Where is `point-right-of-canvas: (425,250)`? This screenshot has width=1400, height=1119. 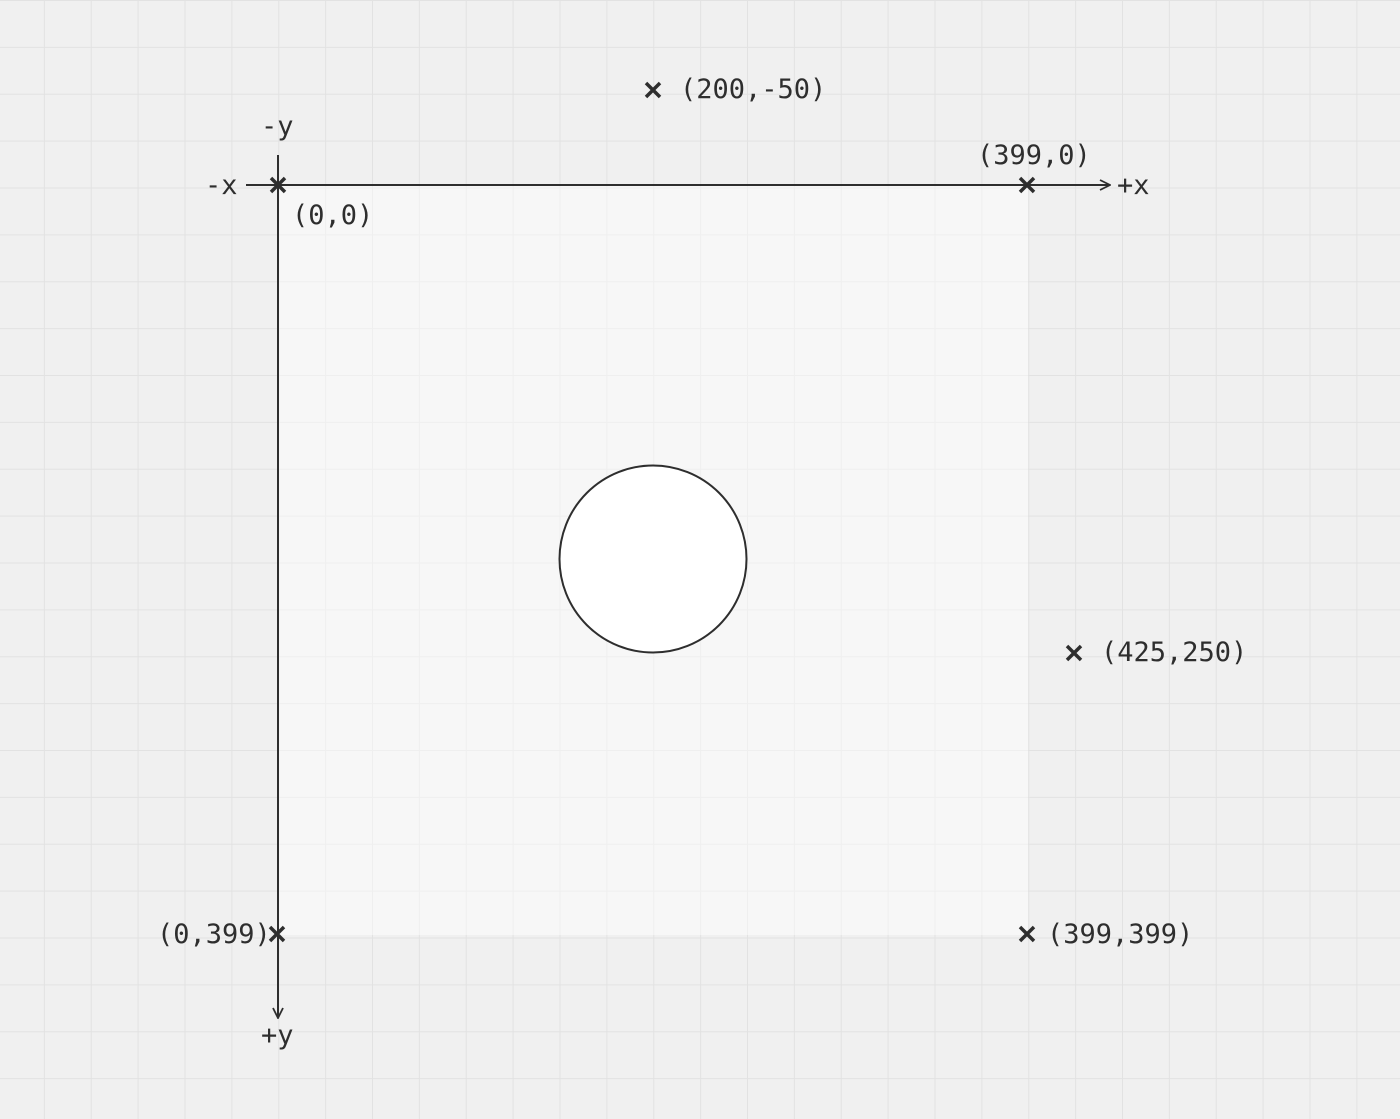
point-right-of-canvas: (425,250) is located at coordinates (1156, 652).